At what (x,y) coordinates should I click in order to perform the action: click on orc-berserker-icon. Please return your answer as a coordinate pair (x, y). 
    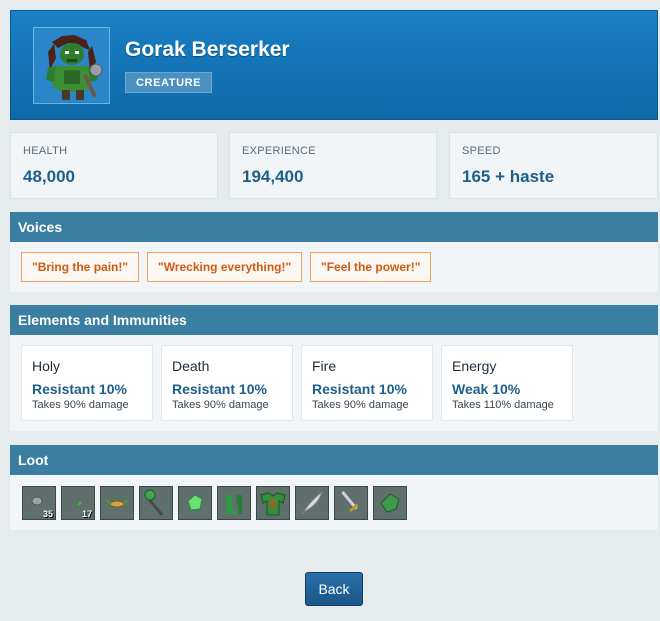
    Looking at the image, I should click on (71, 65).